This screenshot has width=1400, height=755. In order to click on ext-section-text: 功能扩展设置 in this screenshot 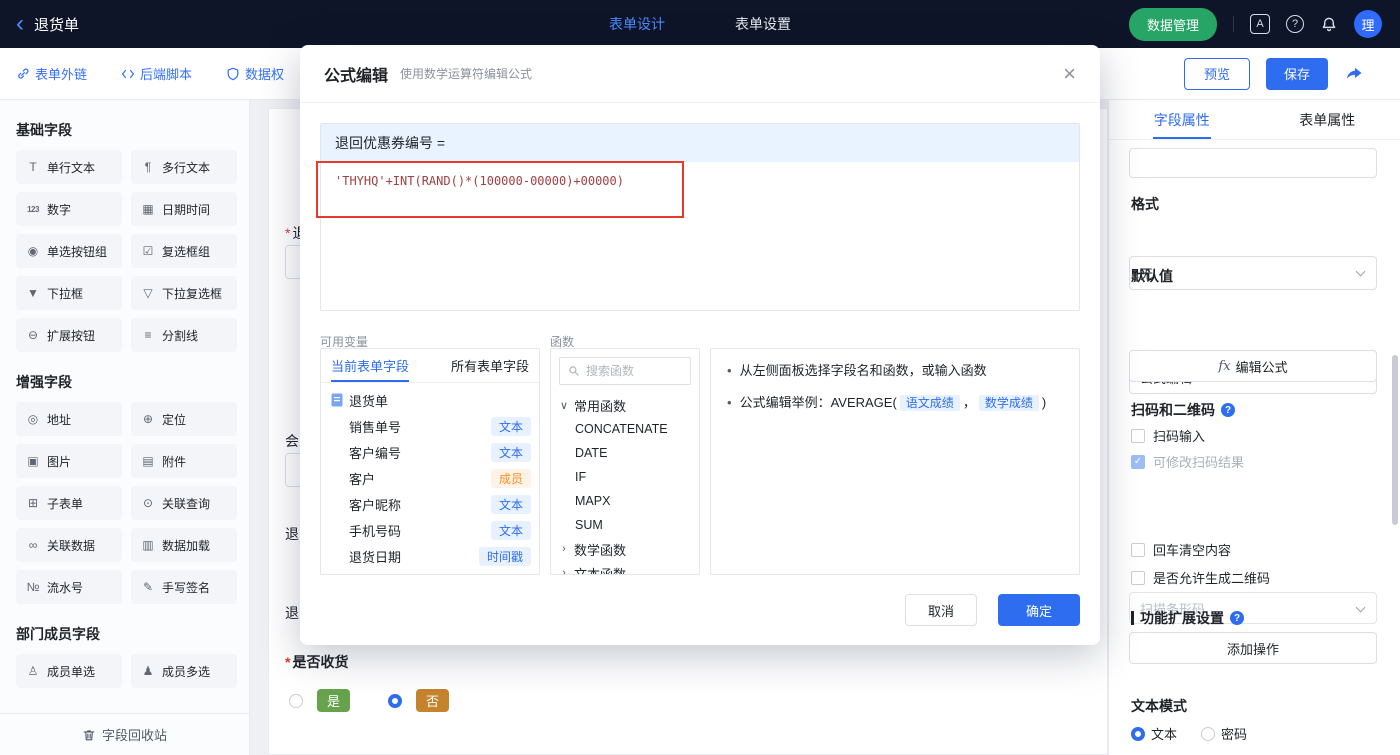, I will do `click(1182, 618)`.